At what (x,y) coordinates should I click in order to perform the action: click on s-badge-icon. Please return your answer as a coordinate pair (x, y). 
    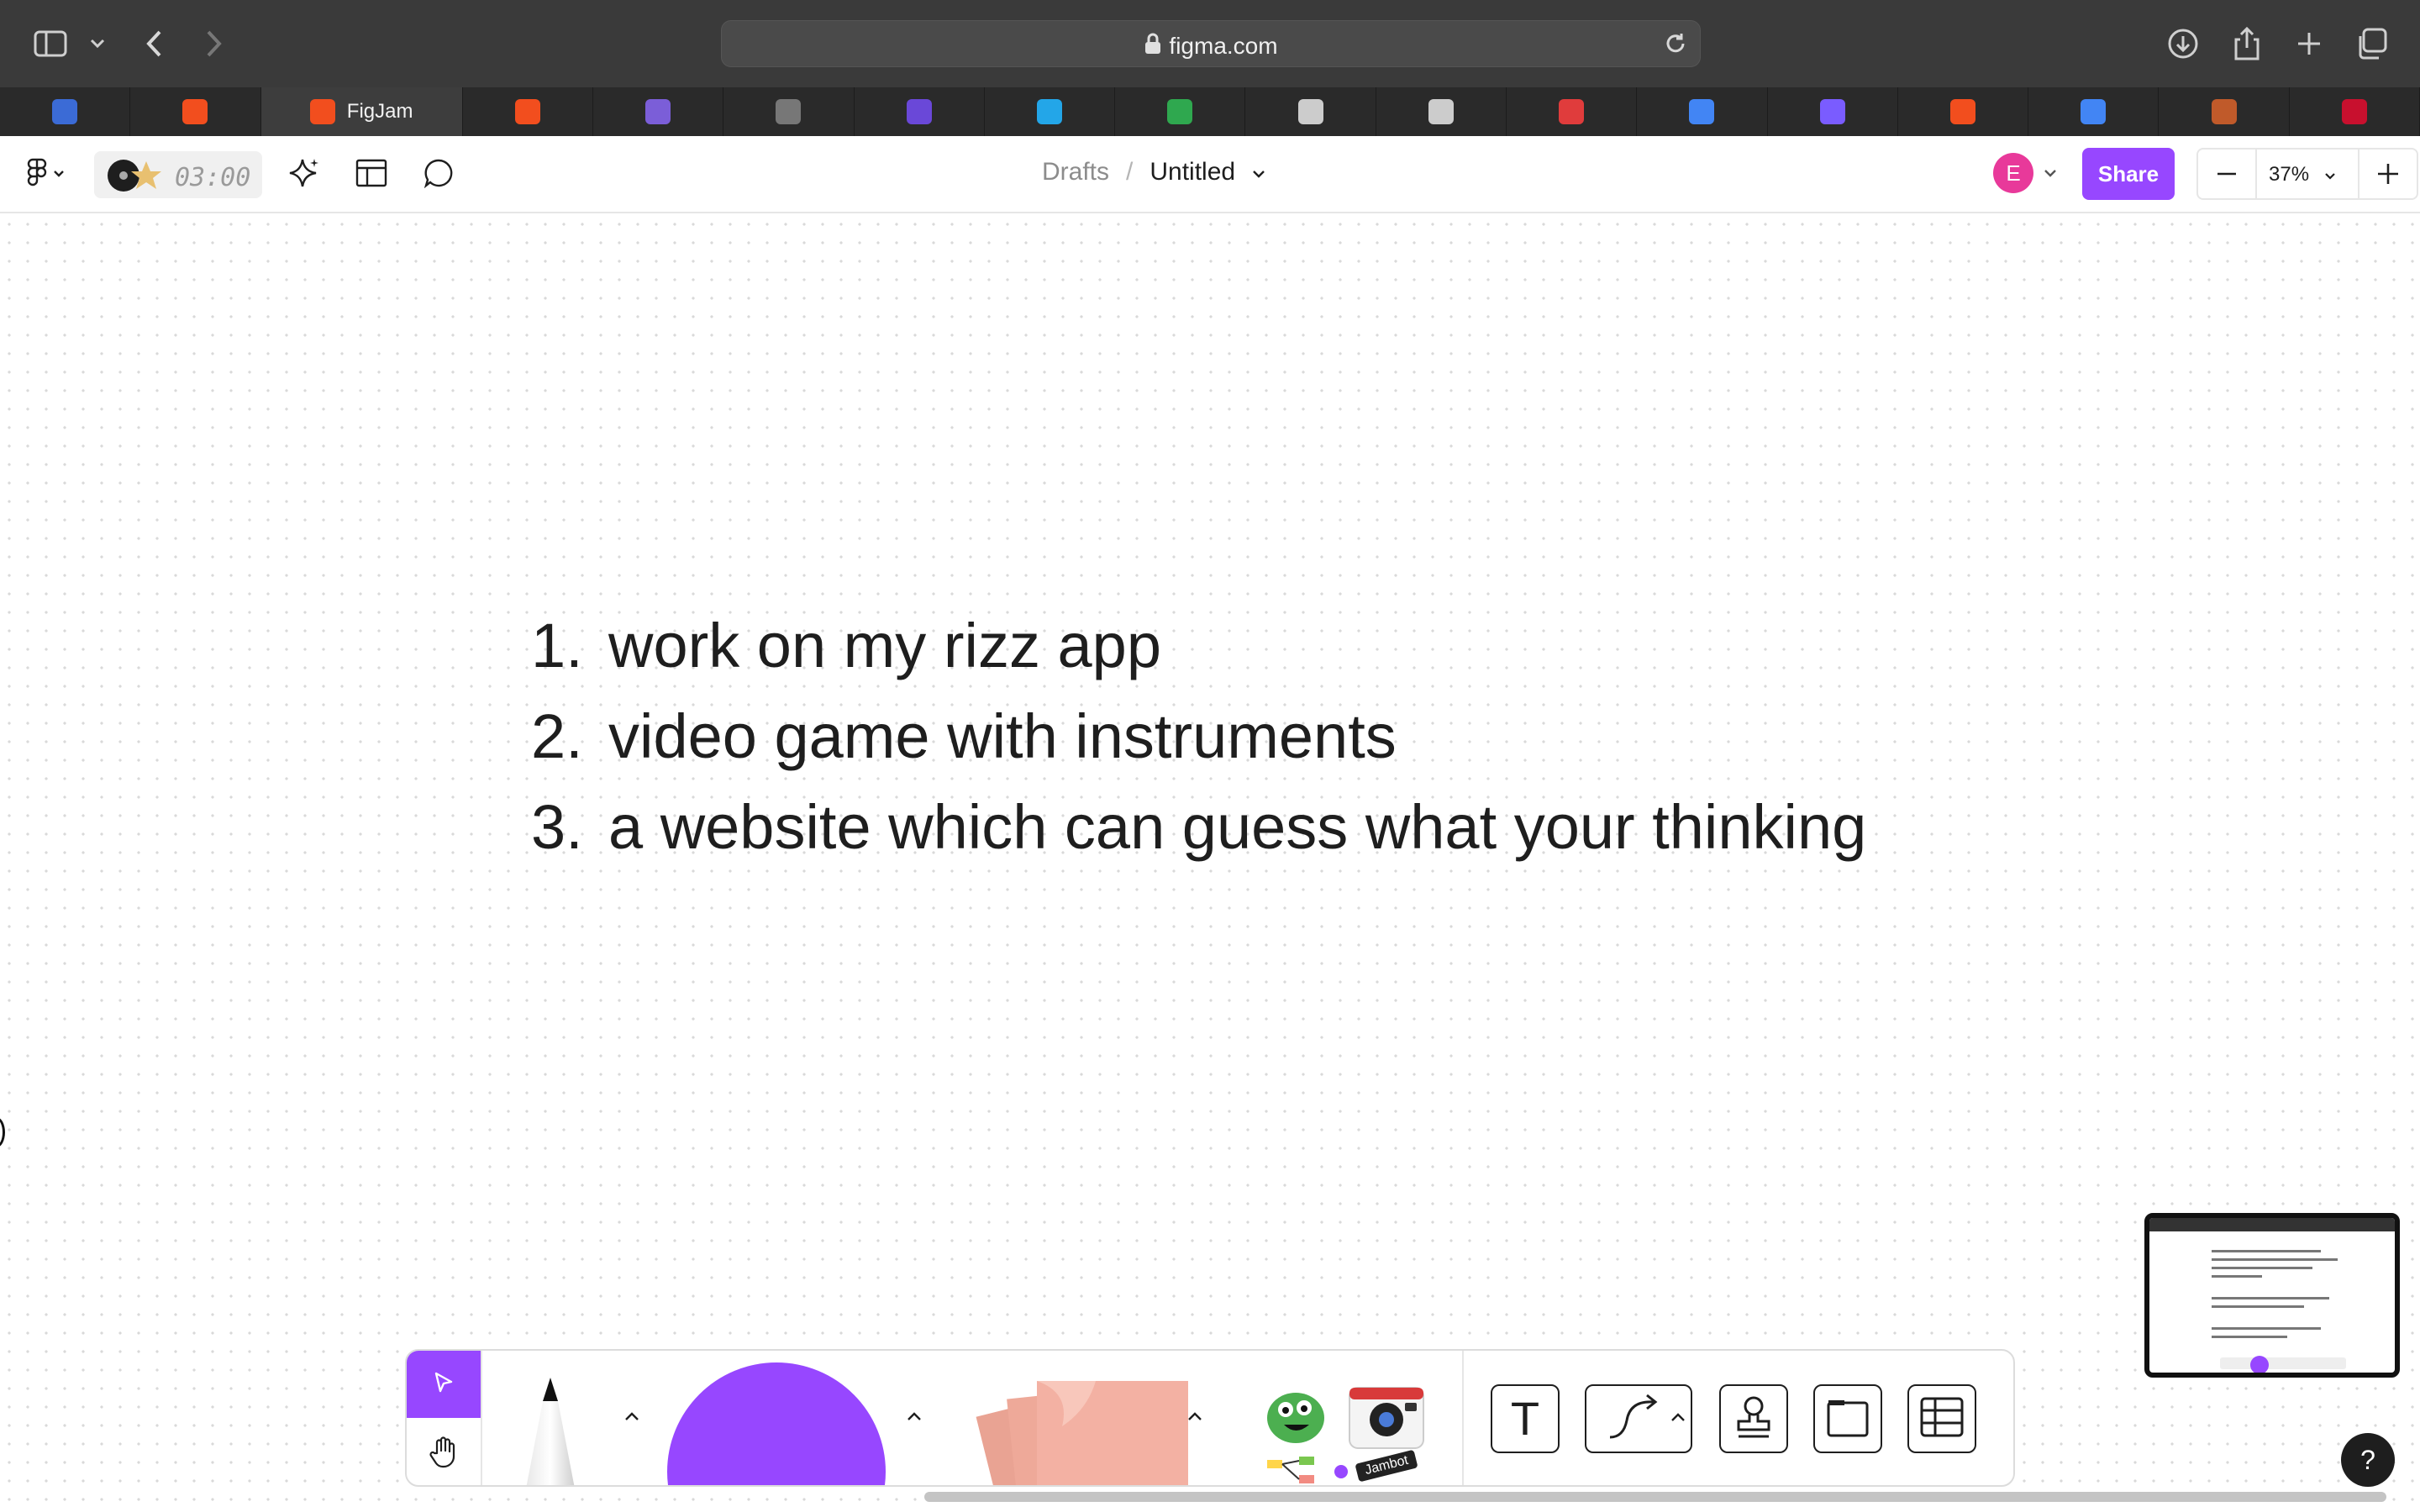
    Looking at the image, I should click on (65, 111).